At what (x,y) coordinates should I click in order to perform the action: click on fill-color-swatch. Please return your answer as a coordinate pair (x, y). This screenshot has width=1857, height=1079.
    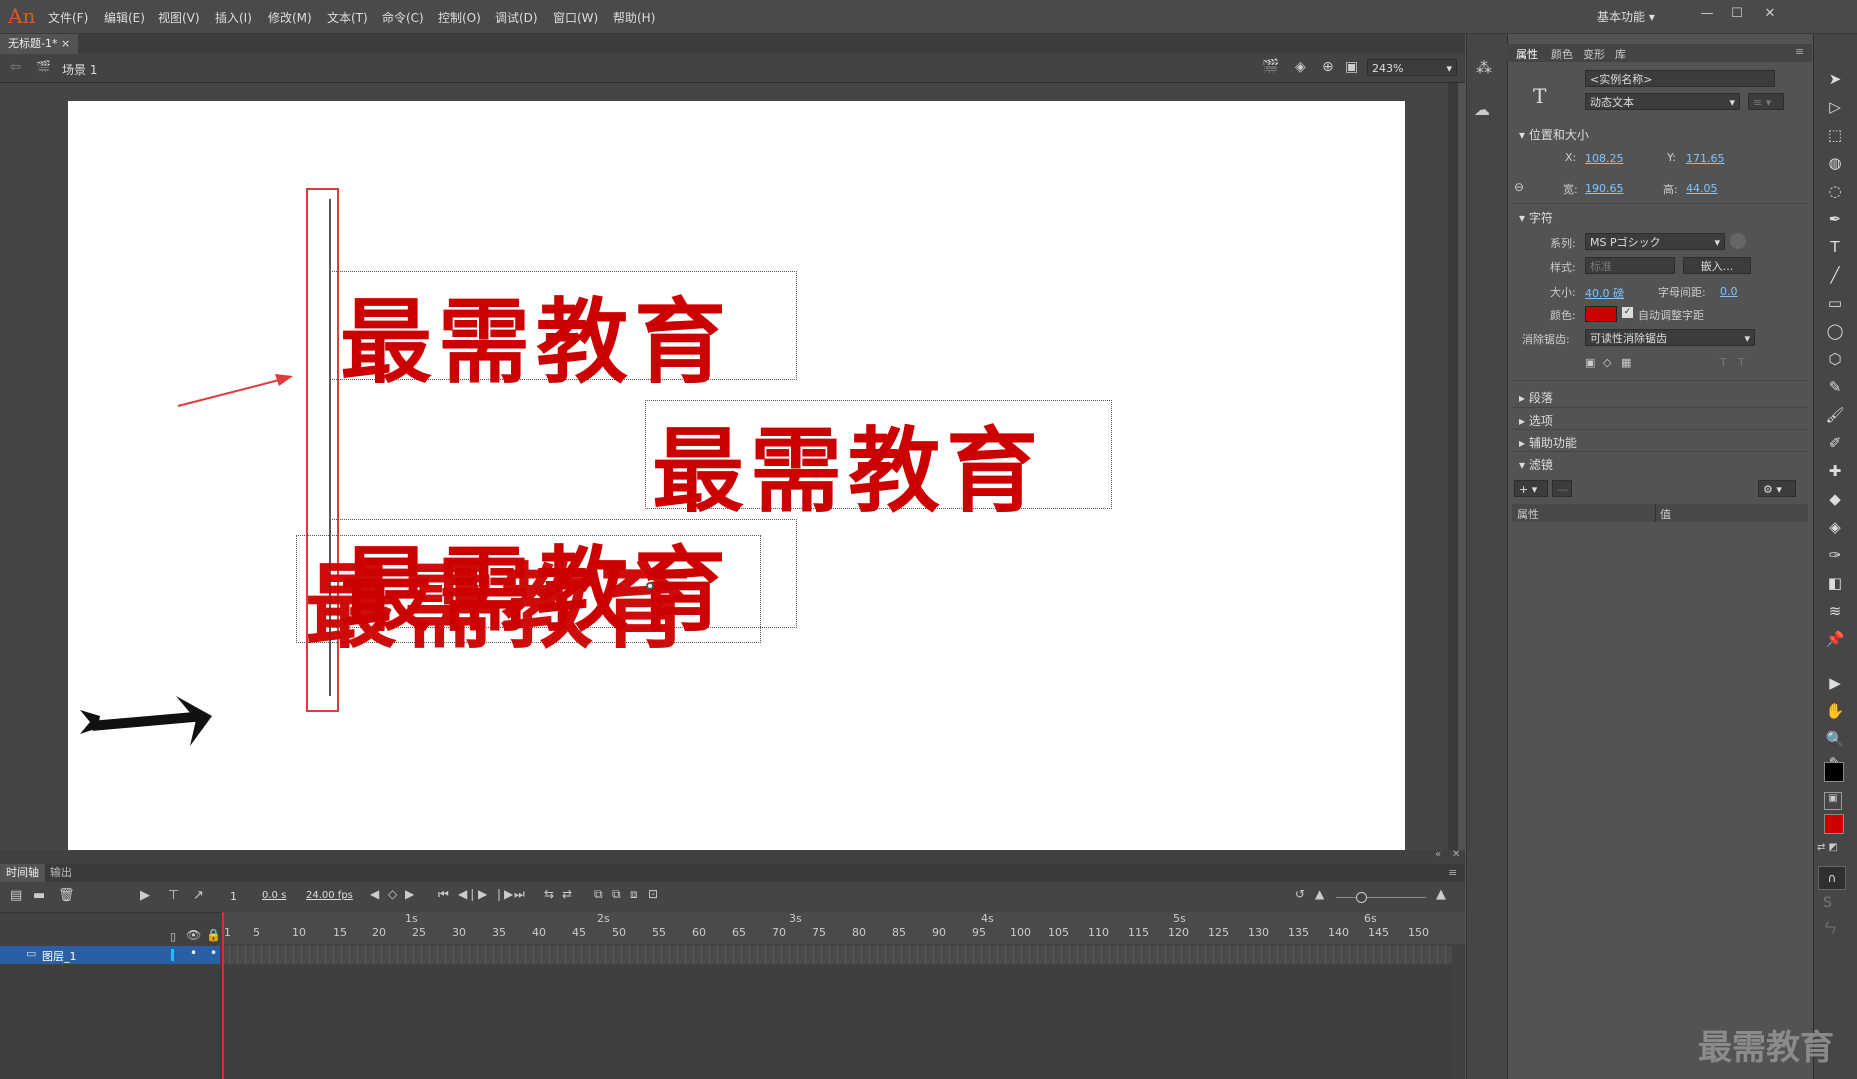
    Looking at the image, I should click on (1834, 824).